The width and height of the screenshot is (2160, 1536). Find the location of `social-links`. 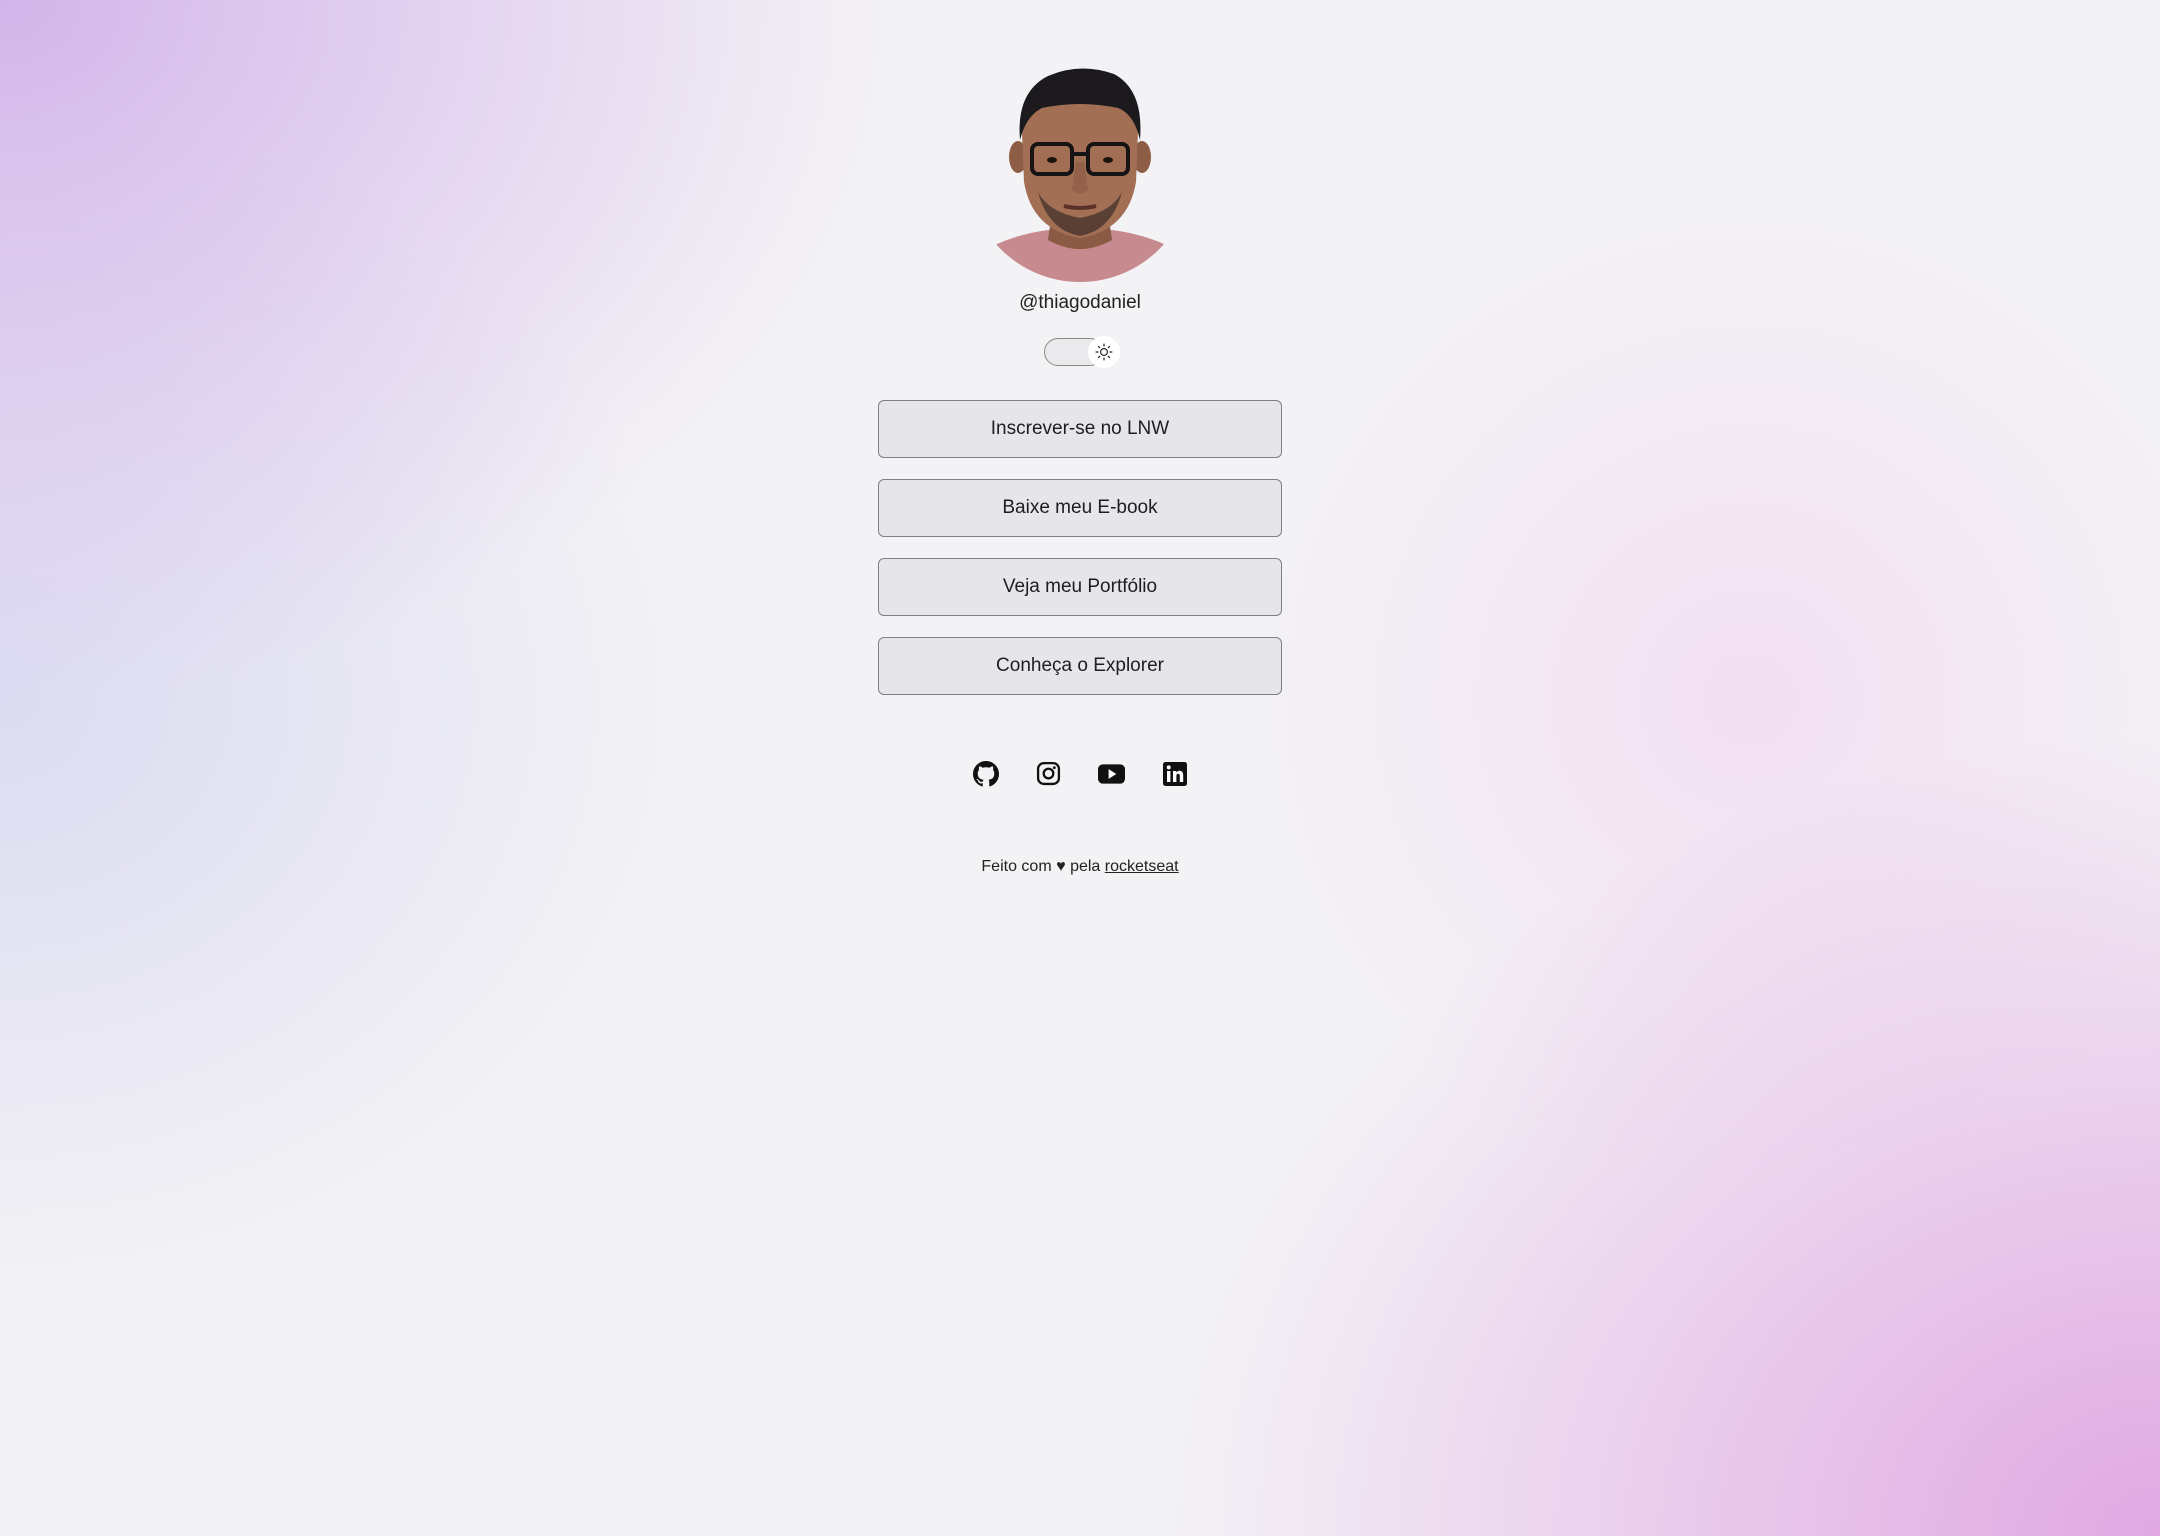

social-links is located at coordinates (1080, 773).